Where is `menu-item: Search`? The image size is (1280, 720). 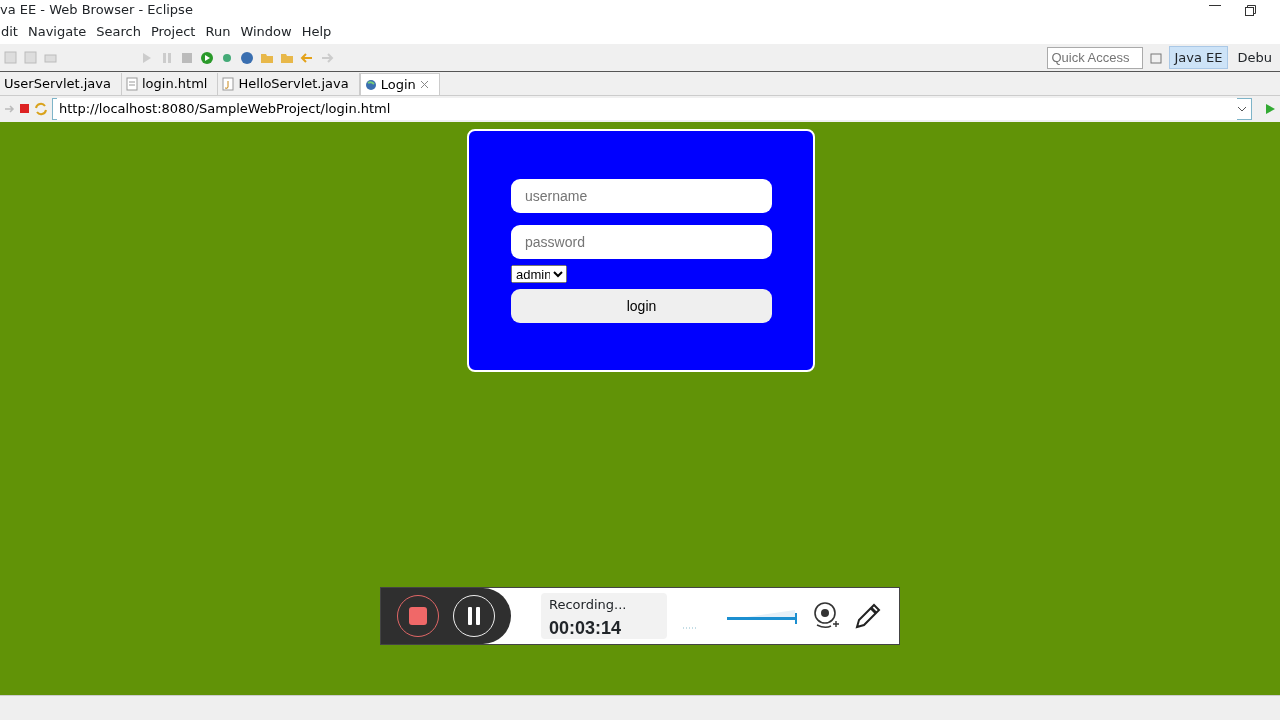
menu-item: Search is located at coordinates (118, 32).